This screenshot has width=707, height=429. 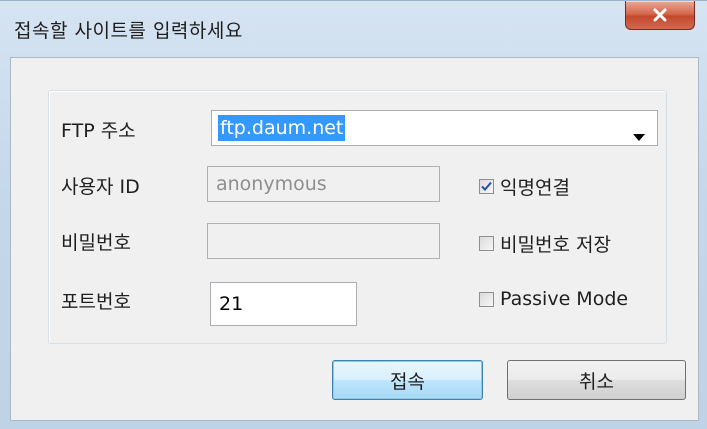 I want to click on close-button, so click(x=660, y=15).